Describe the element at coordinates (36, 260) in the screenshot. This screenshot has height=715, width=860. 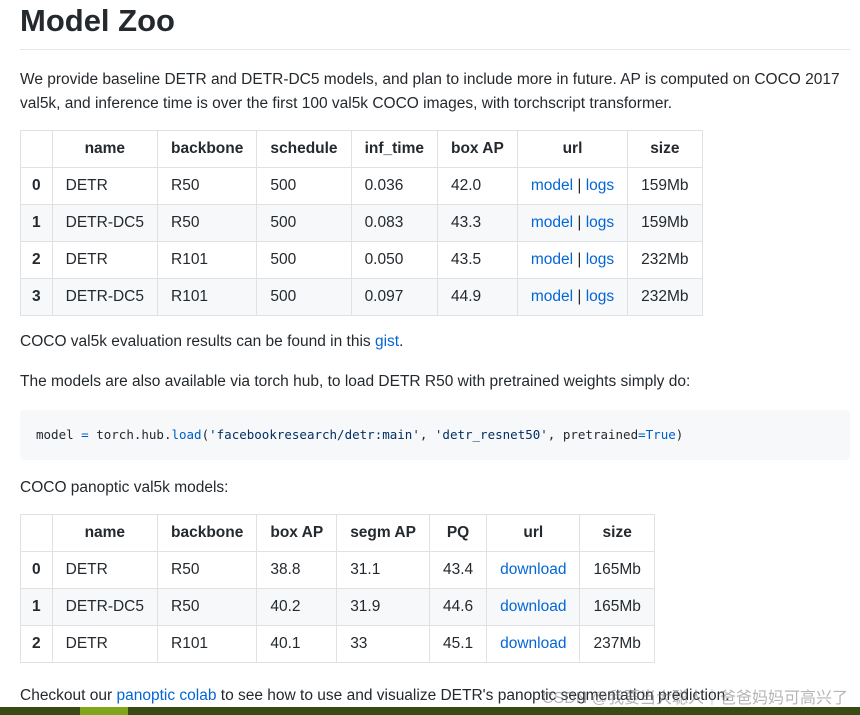
I see `row-index: 2` at that location.